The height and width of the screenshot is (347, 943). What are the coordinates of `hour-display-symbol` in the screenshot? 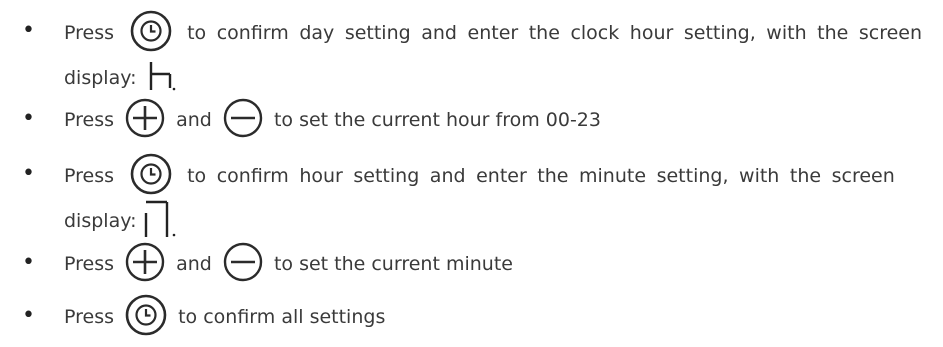 It's located at (163, 78).